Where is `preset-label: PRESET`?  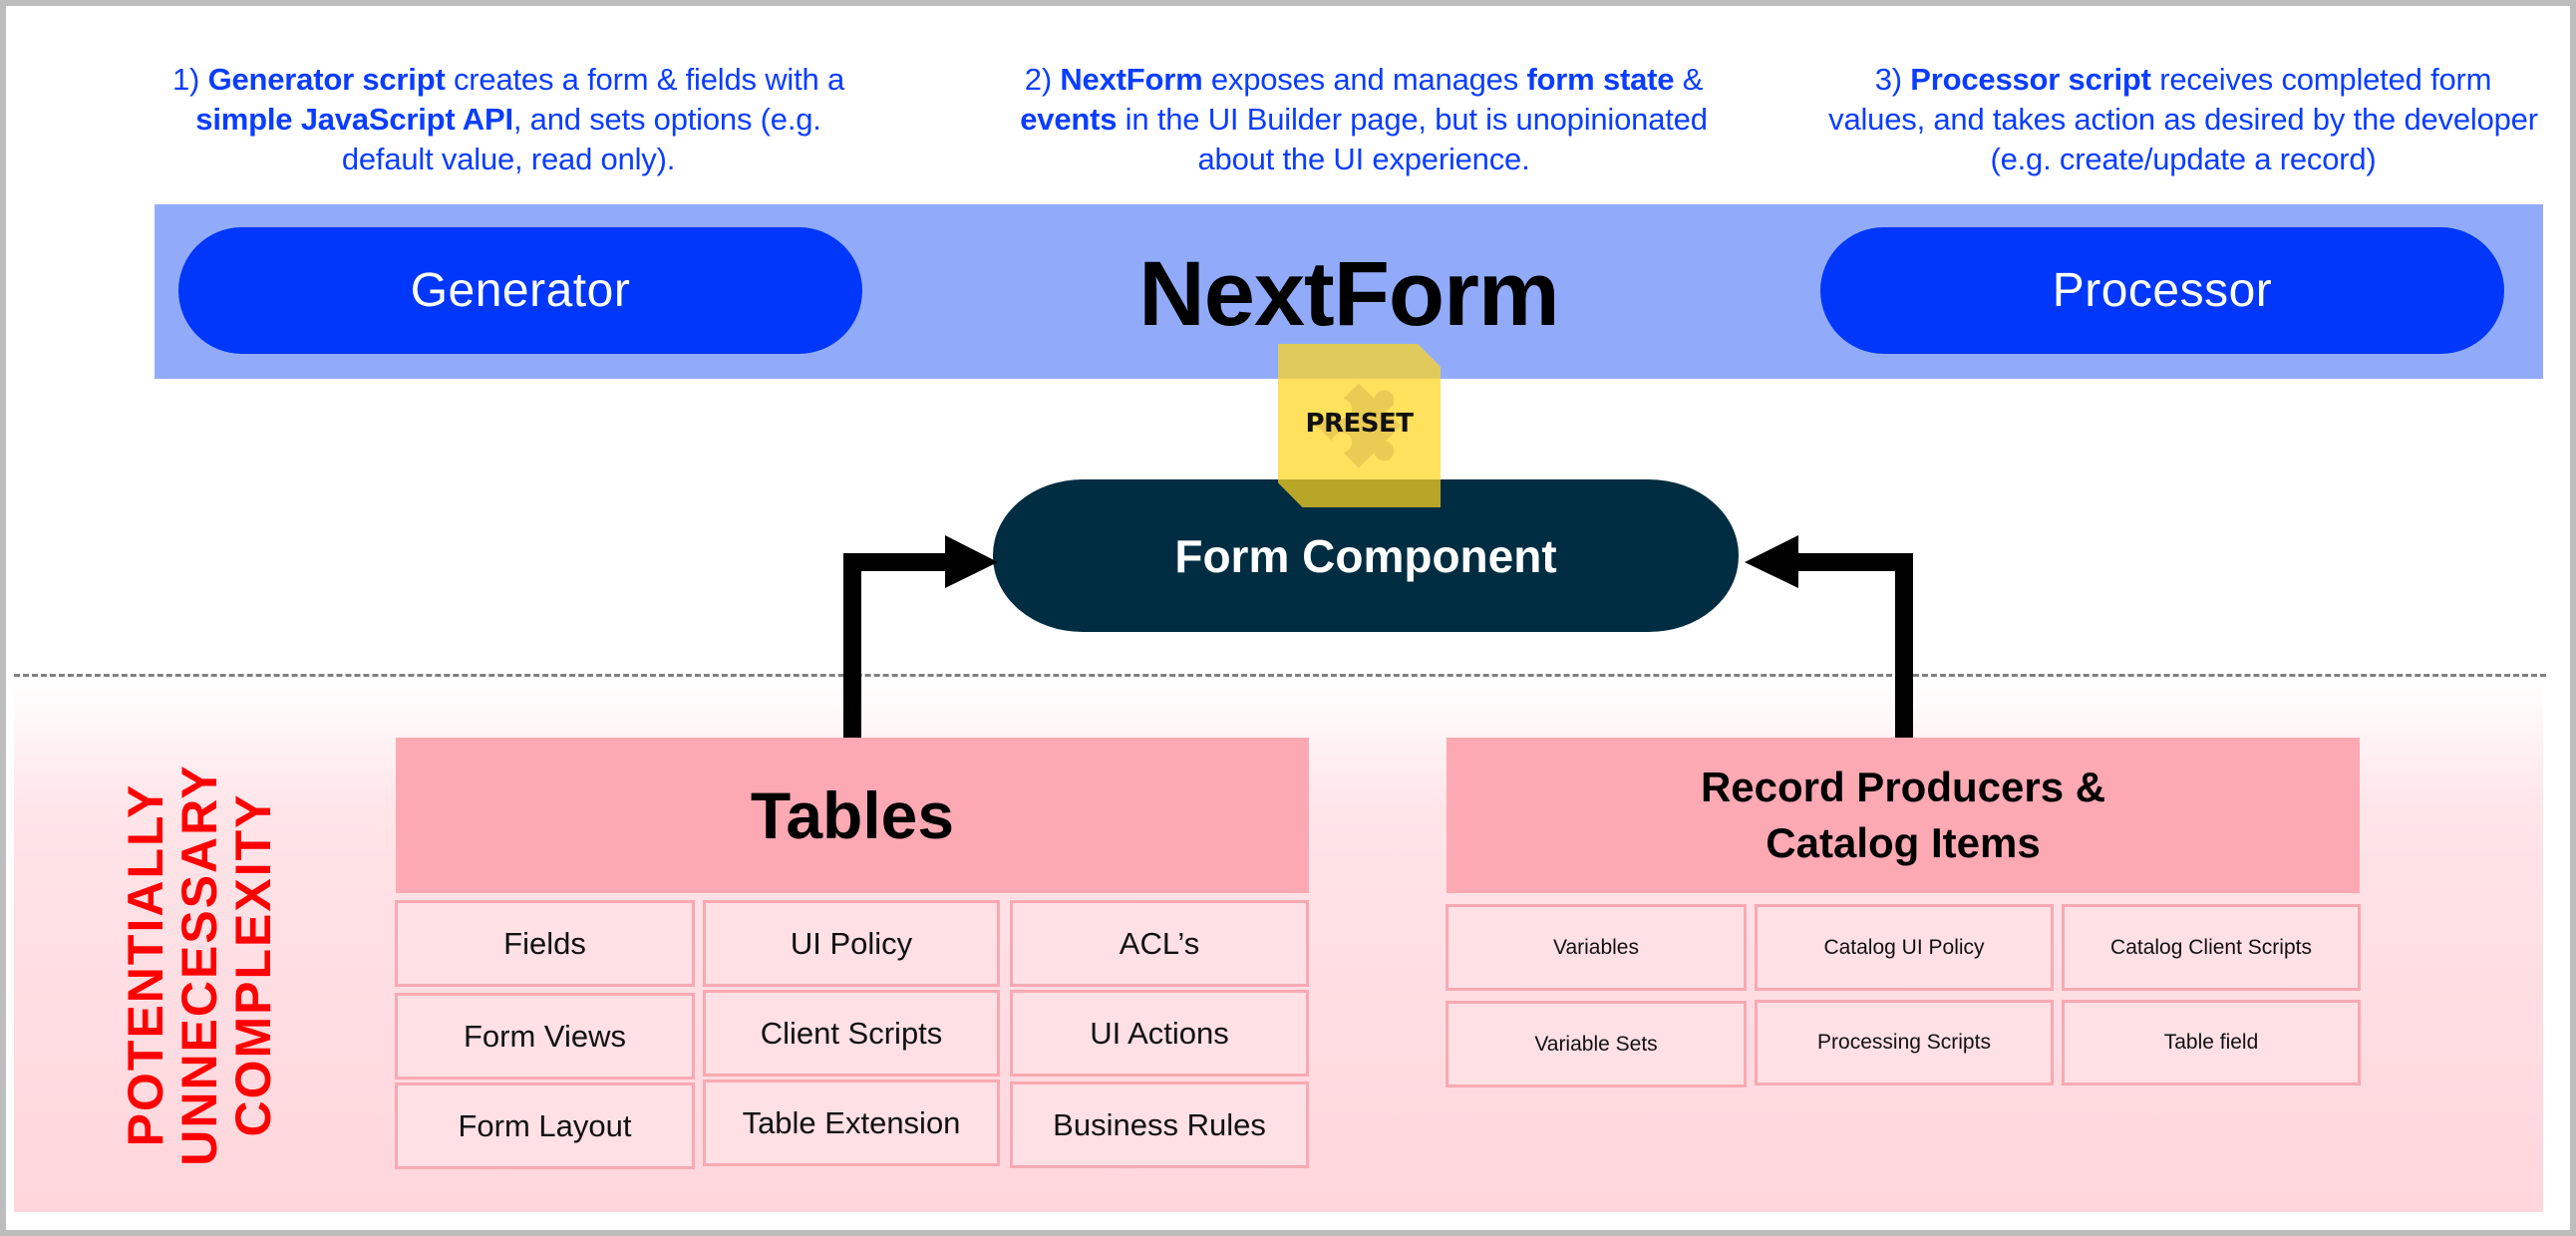 preset-label: PRESET is located at coordinates (1359, 424).